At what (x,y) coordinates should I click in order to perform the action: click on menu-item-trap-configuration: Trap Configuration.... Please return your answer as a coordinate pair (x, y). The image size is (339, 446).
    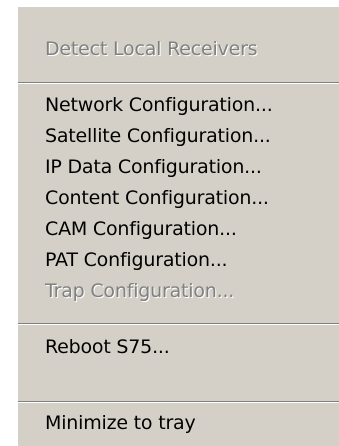
    Looking at the image, I should click on (140, 291).